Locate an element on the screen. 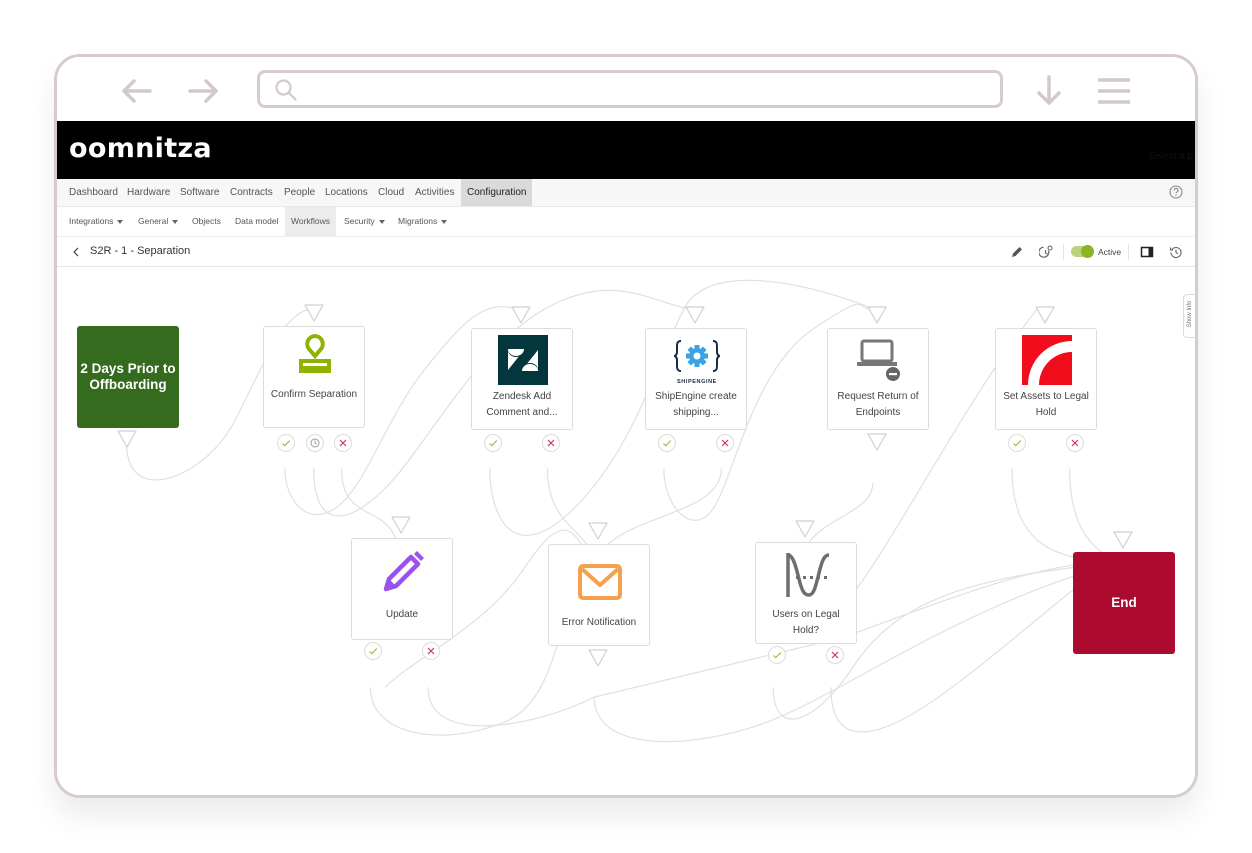 The height and width of the screenshot is (853, 1252). search-icon is located at coordinates (286, 90).